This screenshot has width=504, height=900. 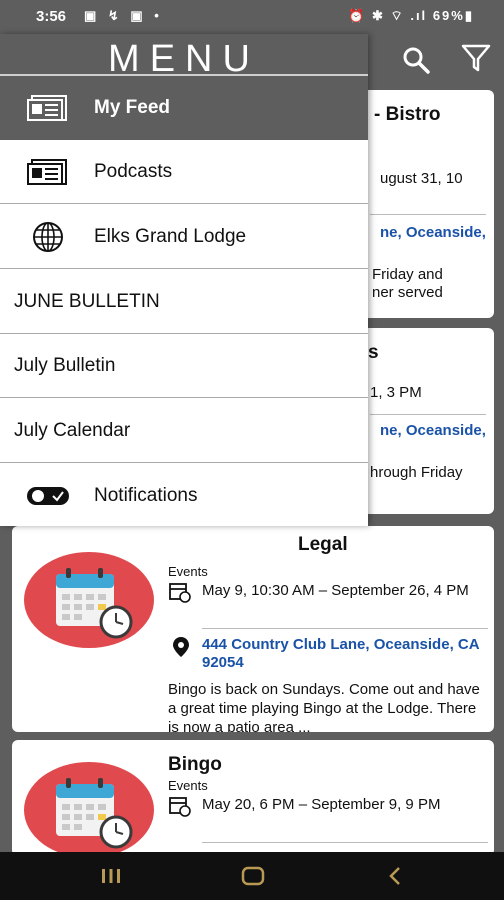 I want to click on menu-item-july-calendar: July Calendar, so click(x=184, y=431).